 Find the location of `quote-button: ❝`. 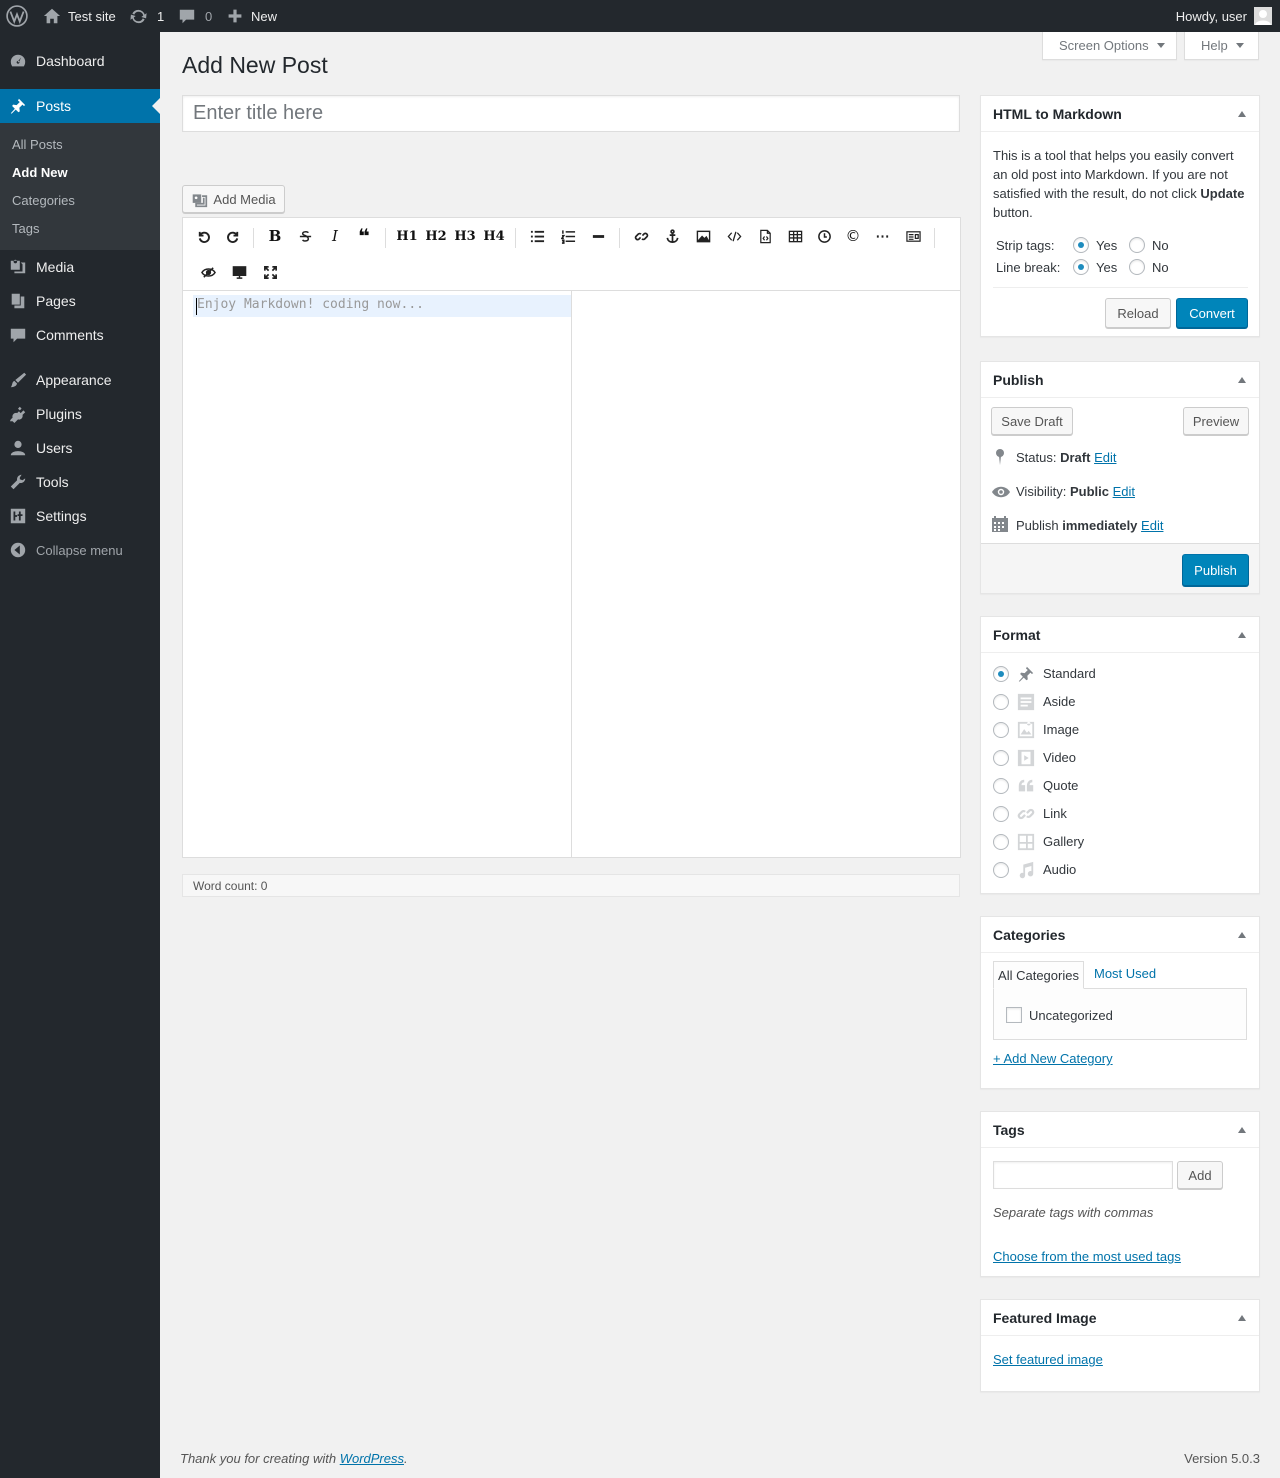

quote-button: ❝ is located at coordinates (364, 236).